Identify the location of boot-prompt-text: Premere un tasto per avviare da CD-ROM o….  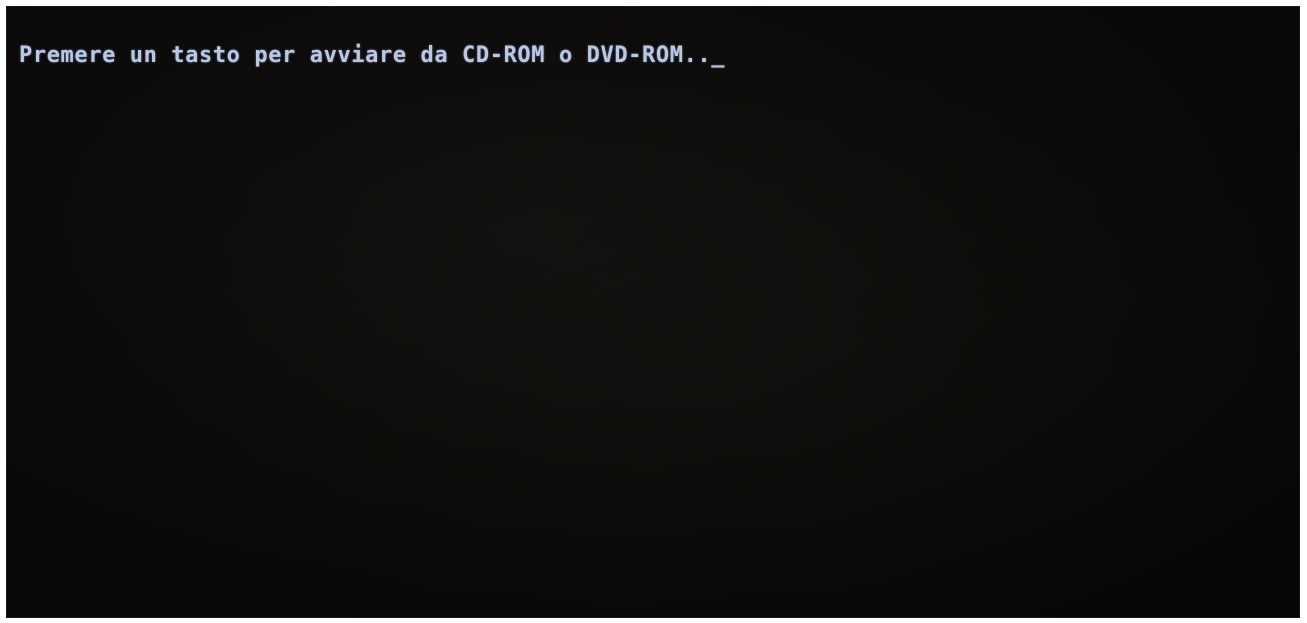
(365, 55).